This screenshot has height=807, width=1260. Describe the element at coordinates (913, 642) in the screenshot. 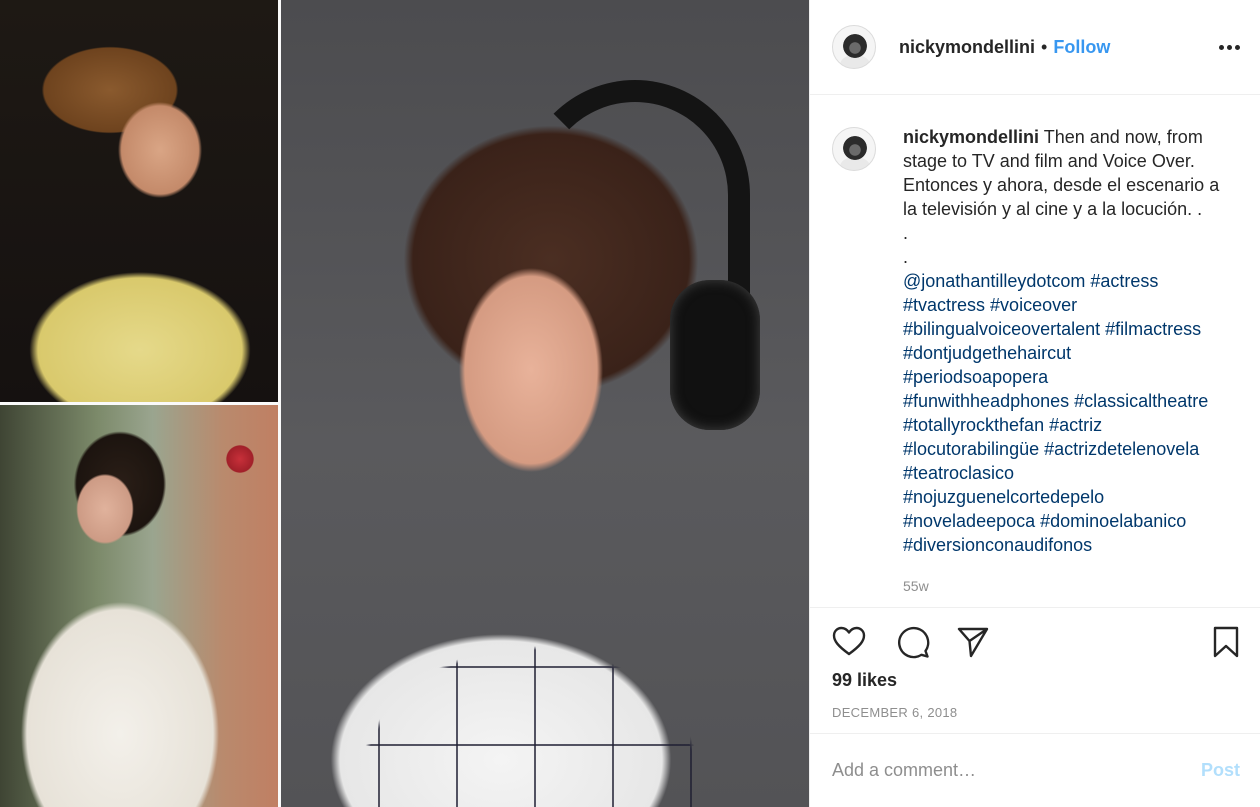

I see `comment-icon` at that location.